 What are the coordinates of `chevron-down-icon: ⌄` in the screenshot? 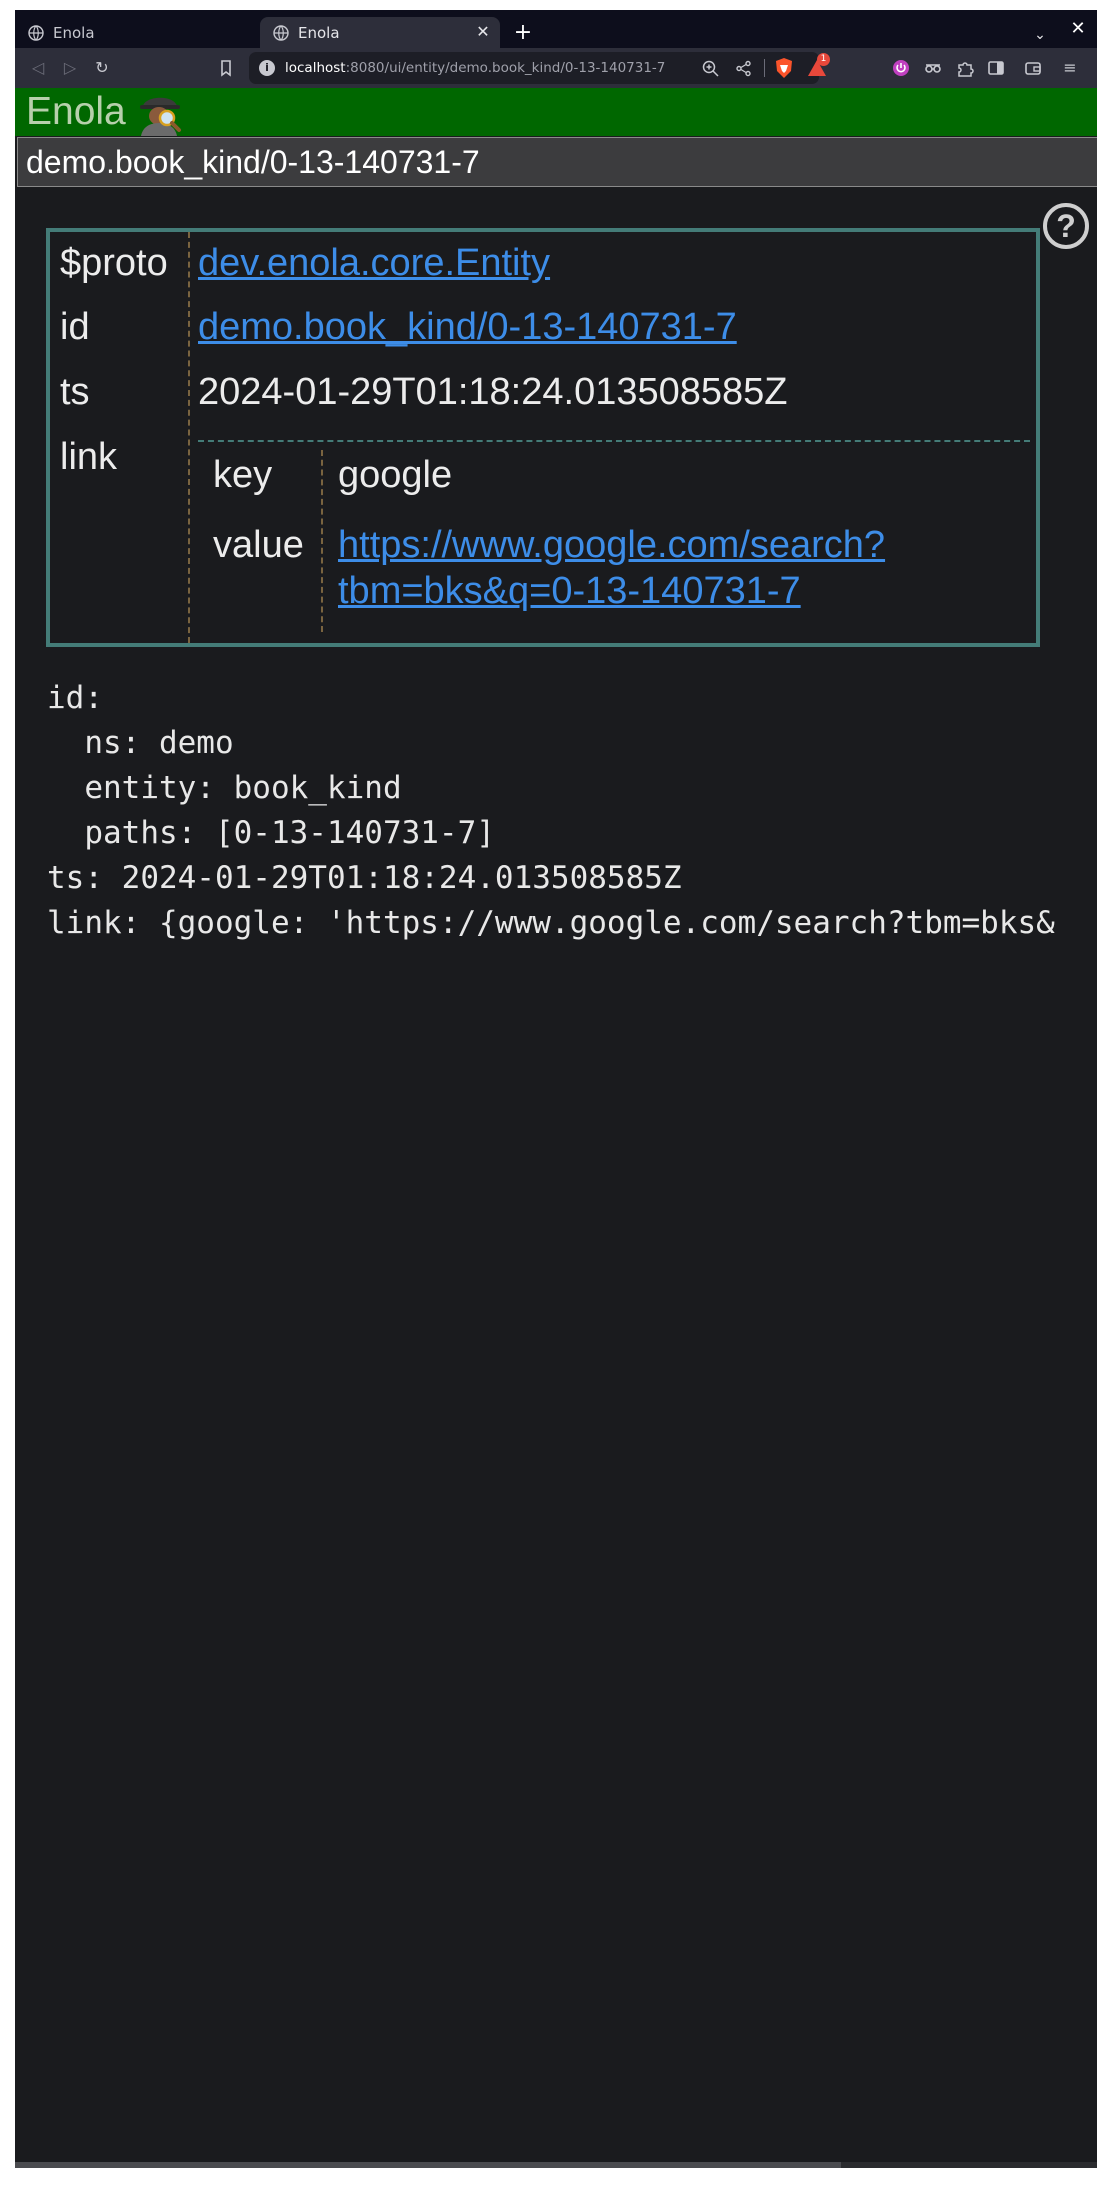 It's located at (1040, 34).